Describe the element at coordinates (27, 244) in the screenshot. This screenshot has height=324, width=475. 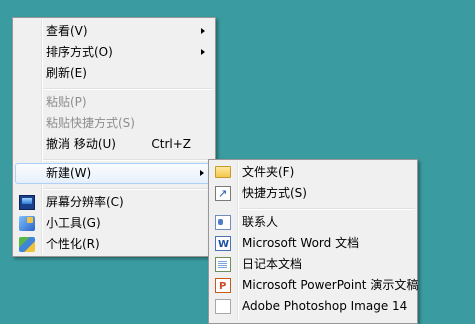
I see `personalize-icon` at that location.